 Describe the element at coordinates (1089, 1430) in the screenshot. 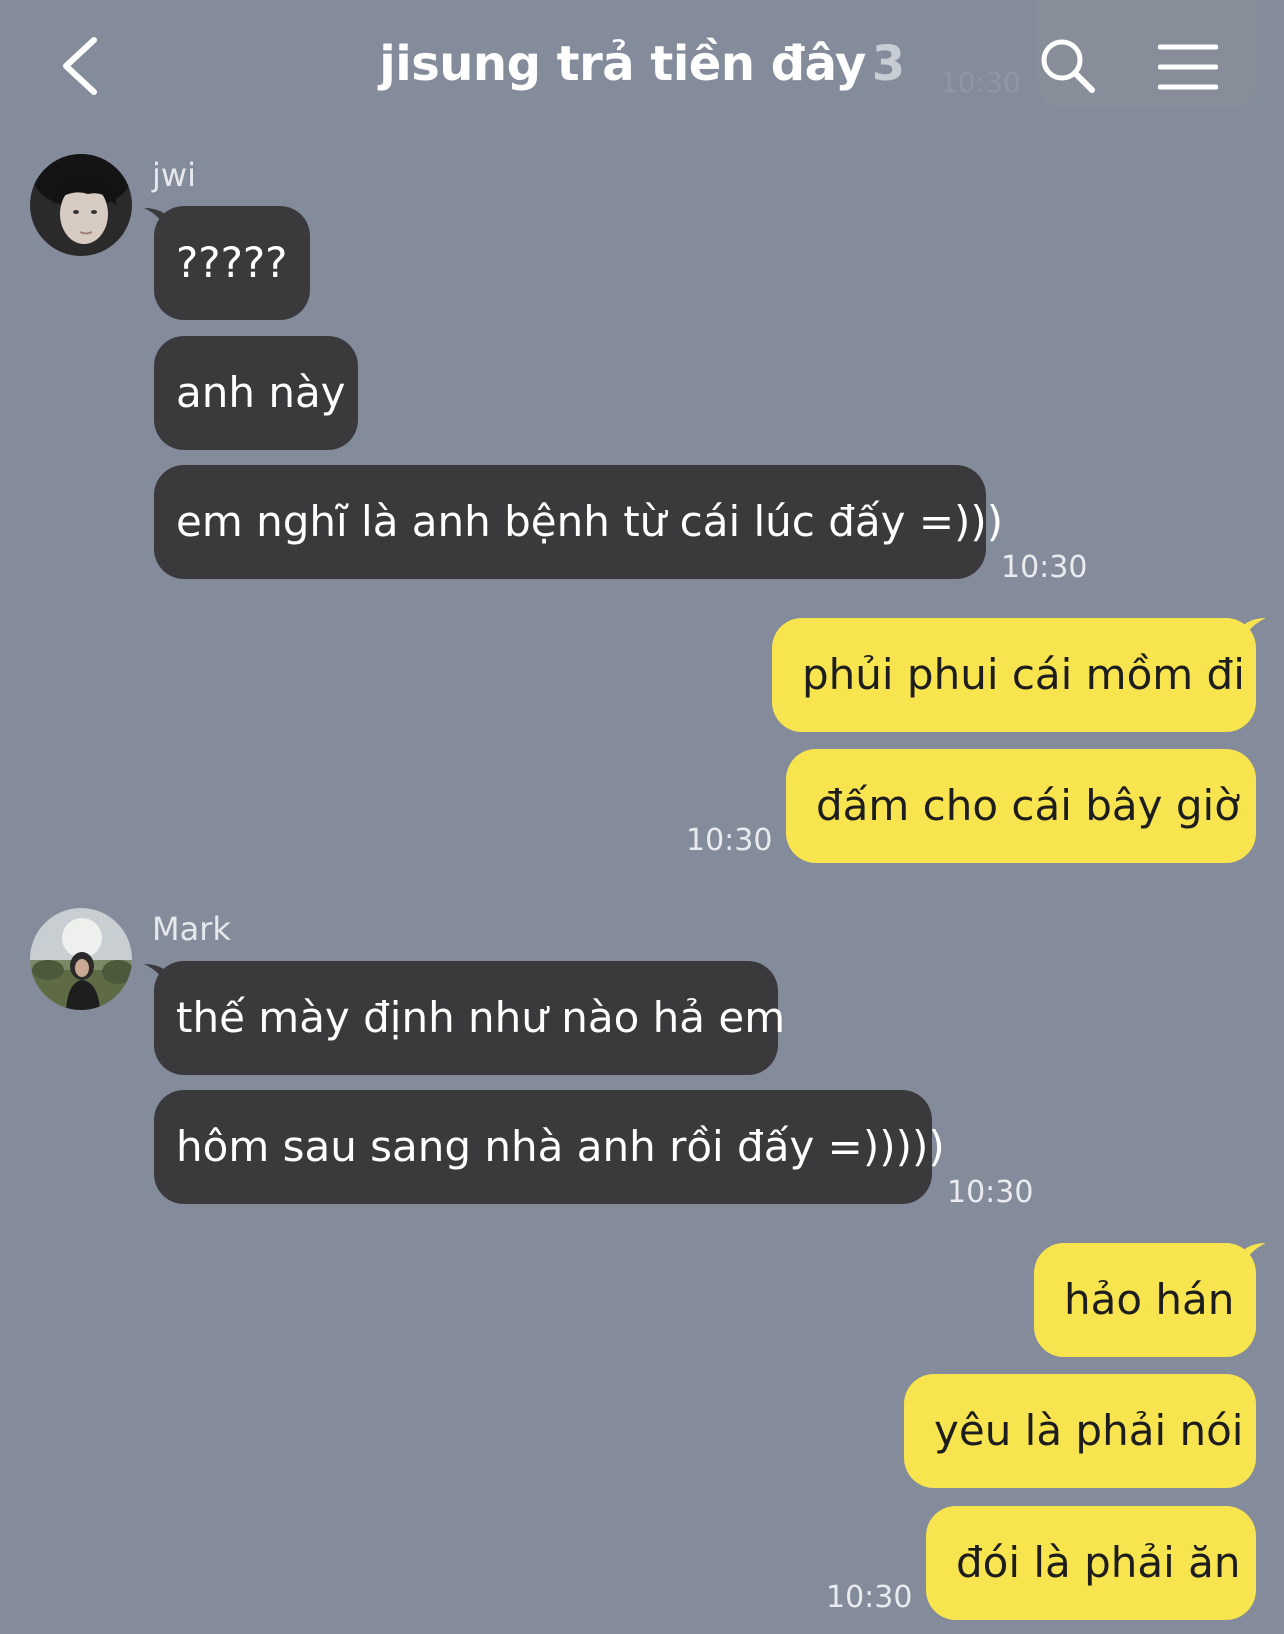

I see `message-text: yêu là phải nói` at that location.